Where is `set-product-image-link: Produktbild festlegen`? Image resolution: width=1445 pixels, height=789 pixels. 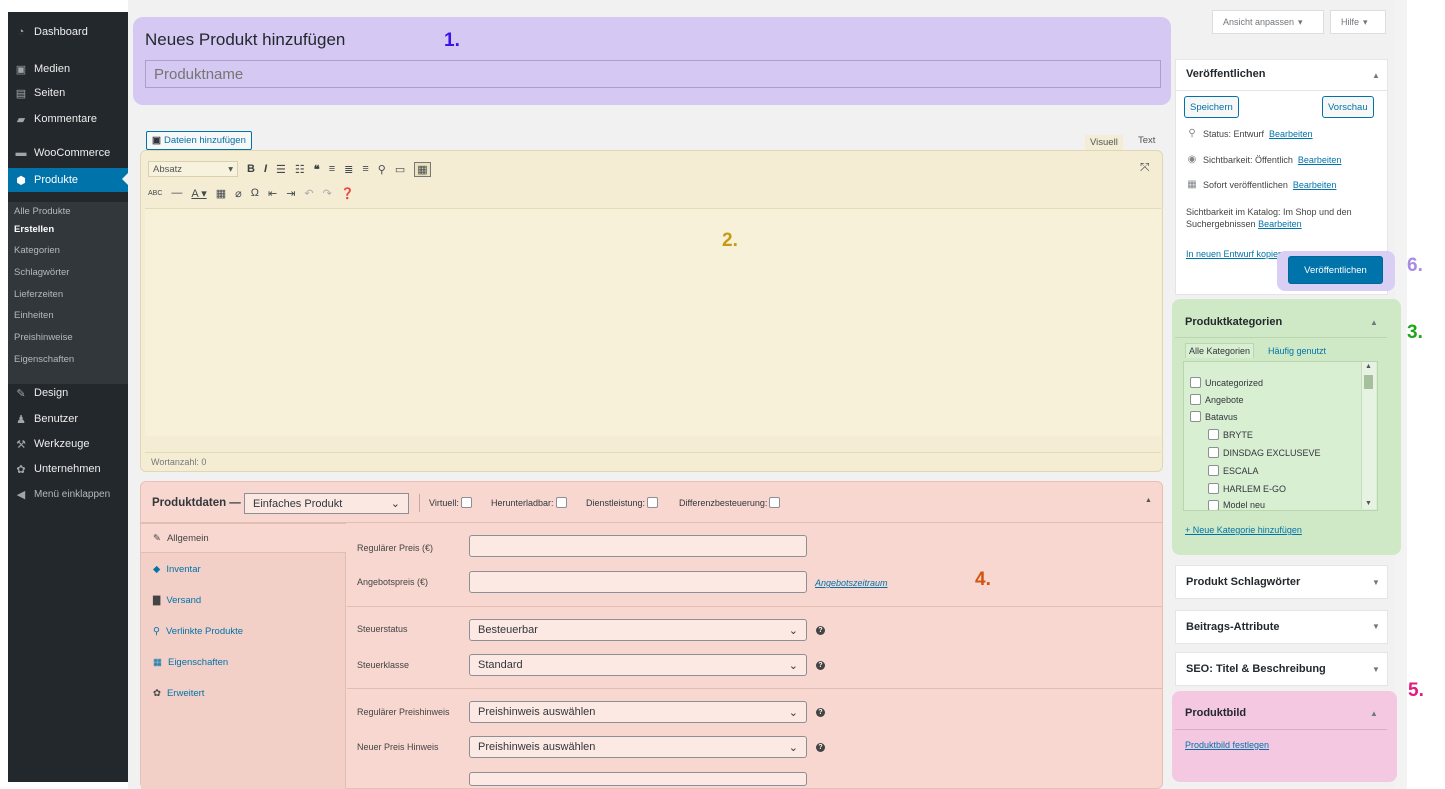
set-product-image-link: Produktbild festlegen is located at coordinates (1227, 745).